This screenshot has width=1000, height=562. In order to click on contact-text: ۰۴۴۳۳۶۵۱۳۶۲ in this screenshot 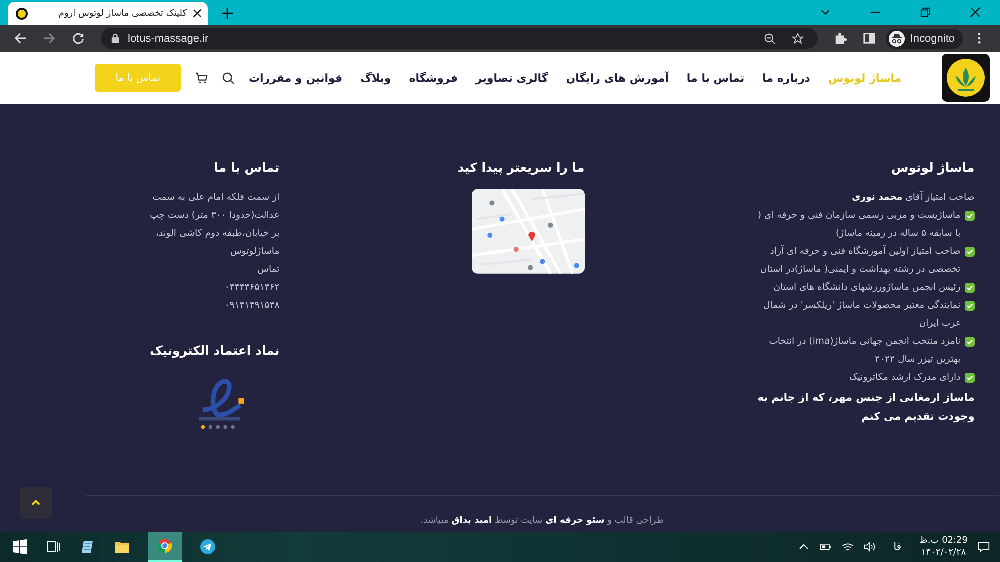, I will do `click(252, 288)`.